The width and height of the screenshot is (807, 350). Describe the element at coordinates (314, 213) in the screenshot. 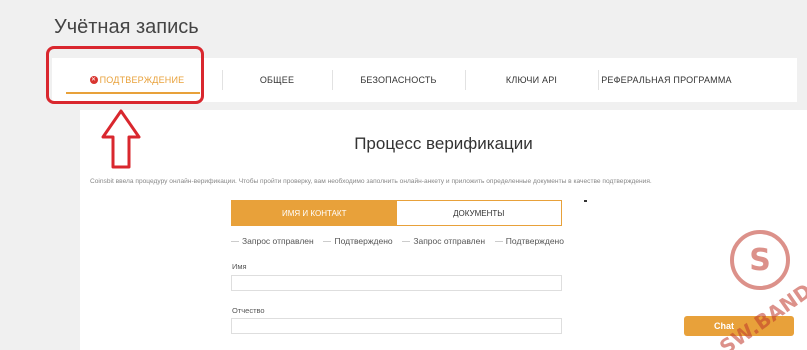

I see `subtab-name-contact: ИМЯ И КОНТАКТ` at that location.